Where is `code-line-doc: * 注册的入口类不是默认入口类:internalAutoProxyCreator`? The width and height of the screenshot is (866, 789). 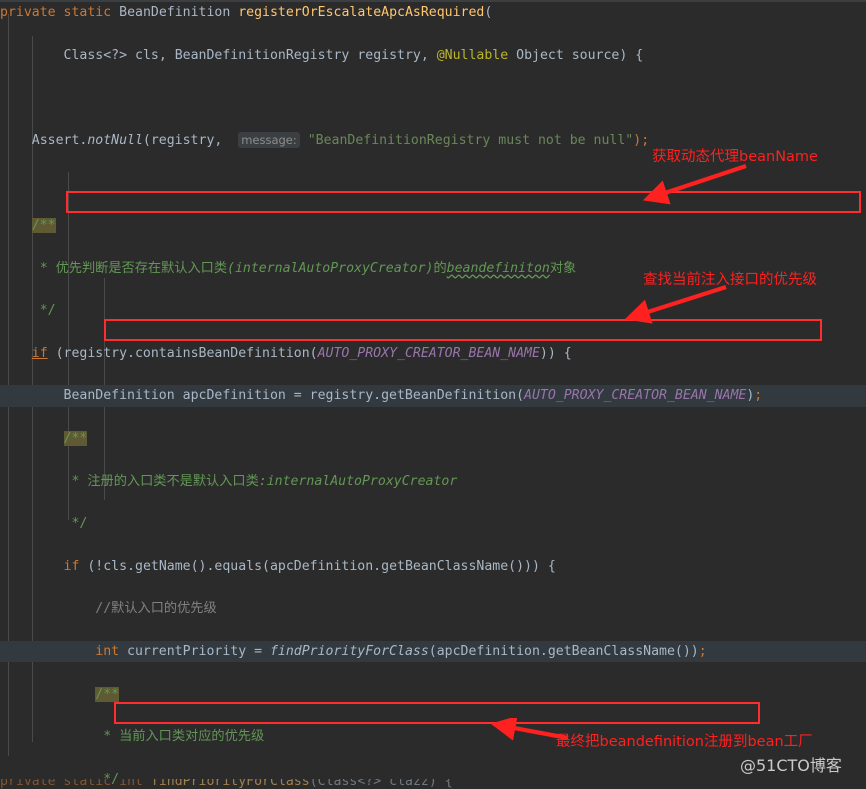 code-line-doc: * 注册的入口类不是默认入口类:internalAutoProxyCreator is located at coordinates (433, 481).